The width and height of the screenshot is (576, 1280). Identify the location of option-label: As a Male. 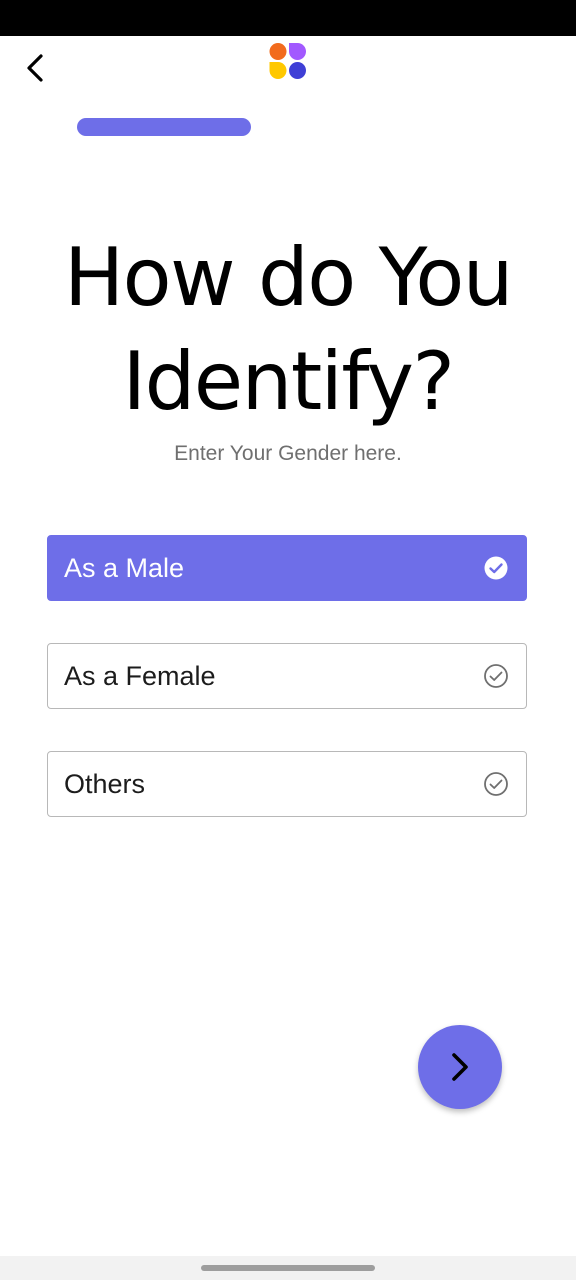
(124, 567).